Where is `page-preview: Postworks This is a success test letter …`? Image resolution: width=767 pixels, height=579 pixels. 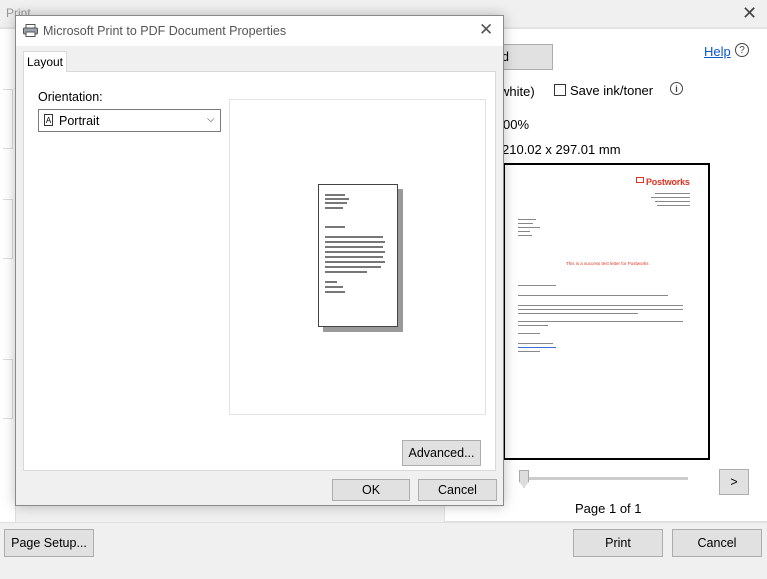 page-preview: Postworks This is a success test letter … is located at coordinates (606, 311).